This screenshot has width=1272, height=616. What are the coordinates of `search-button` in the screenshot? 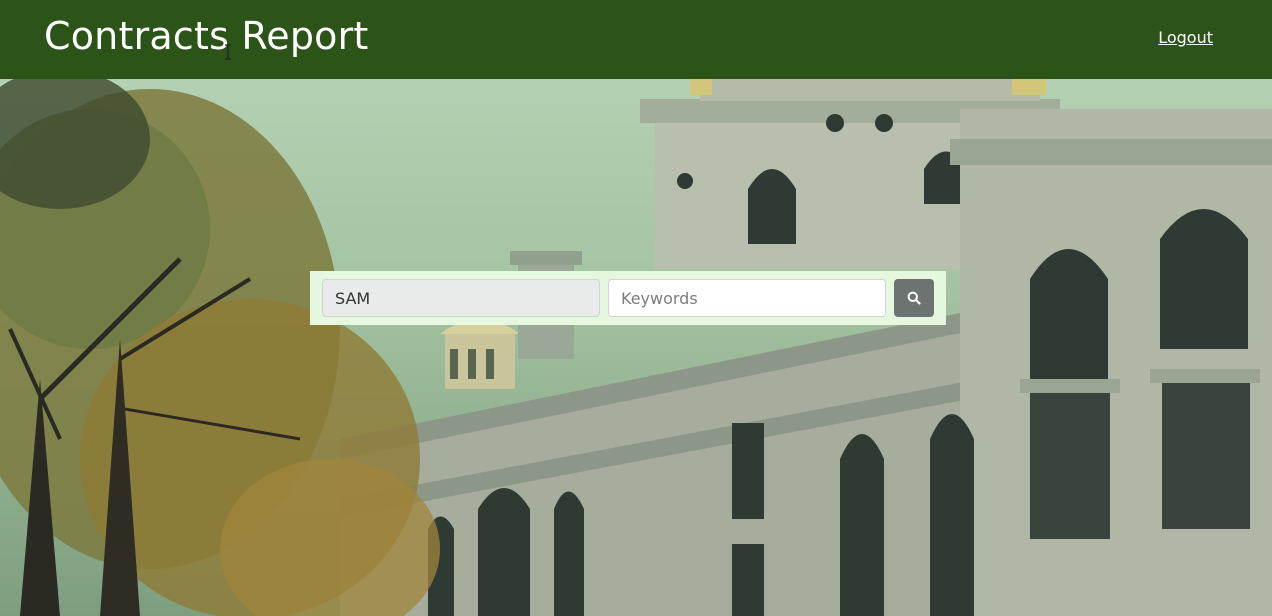 It's located at (914, 298).